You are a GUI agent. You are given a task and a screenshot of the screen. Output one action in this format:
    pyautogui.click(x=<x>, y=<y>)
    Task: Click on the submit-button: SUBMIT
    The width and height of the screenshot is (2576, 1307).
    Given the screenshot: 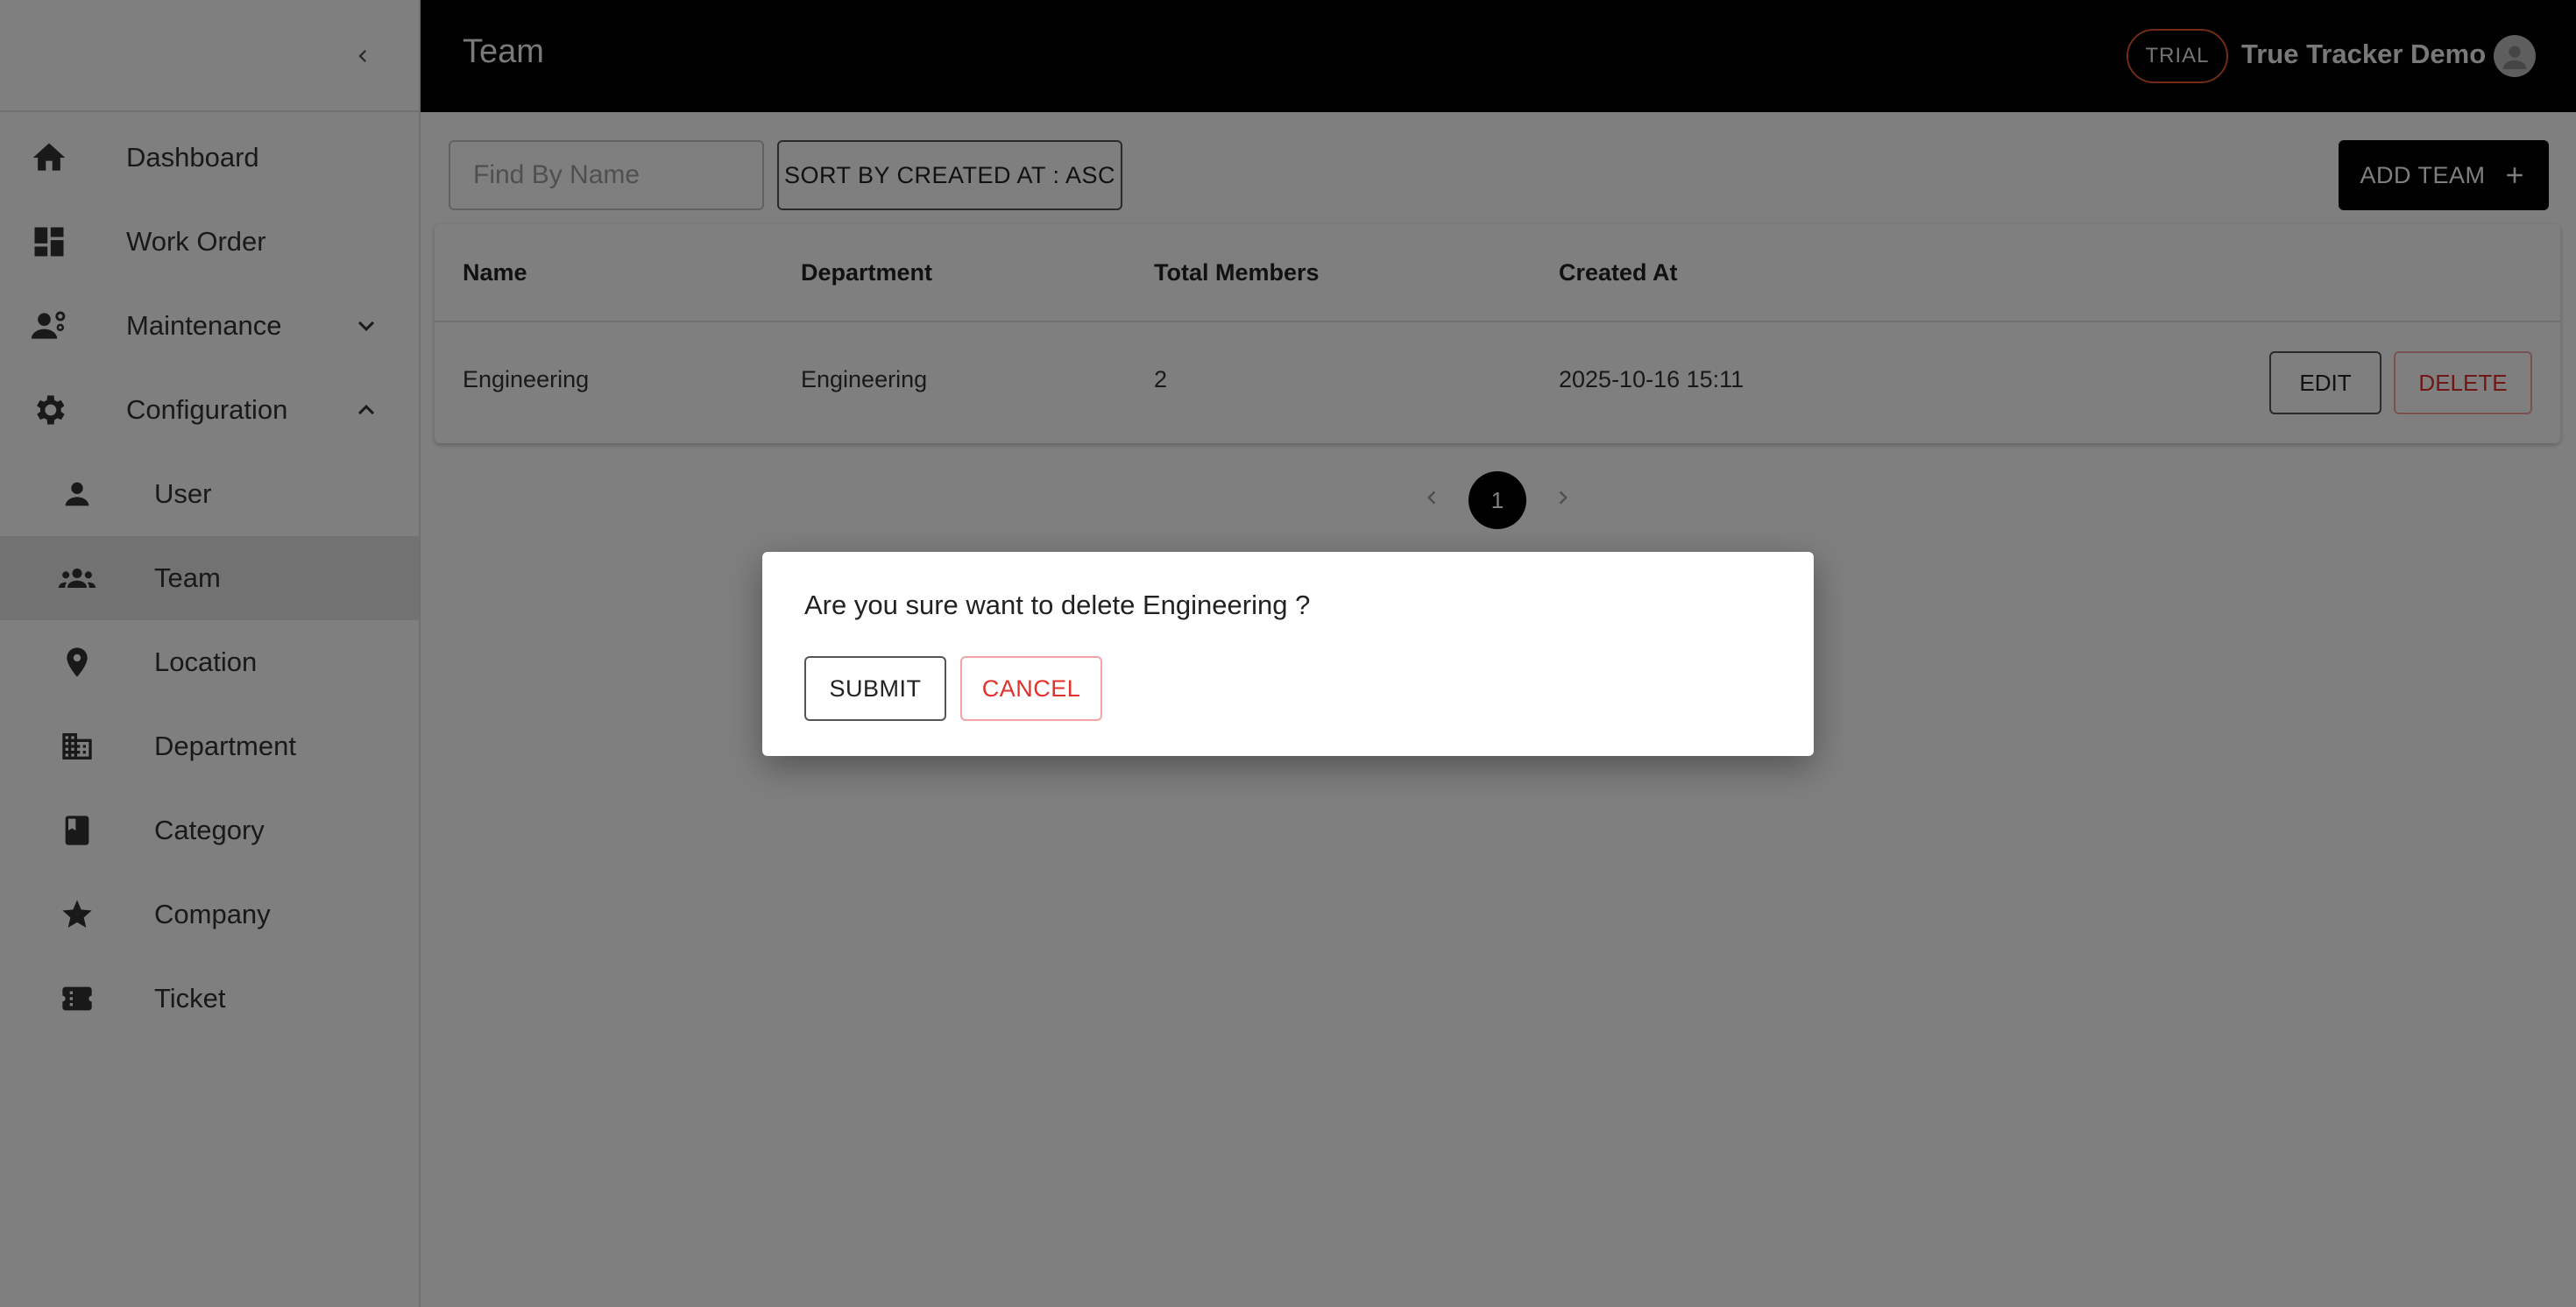 What is the action you would take?
    pyautogui.click(x=875, y=688)
    